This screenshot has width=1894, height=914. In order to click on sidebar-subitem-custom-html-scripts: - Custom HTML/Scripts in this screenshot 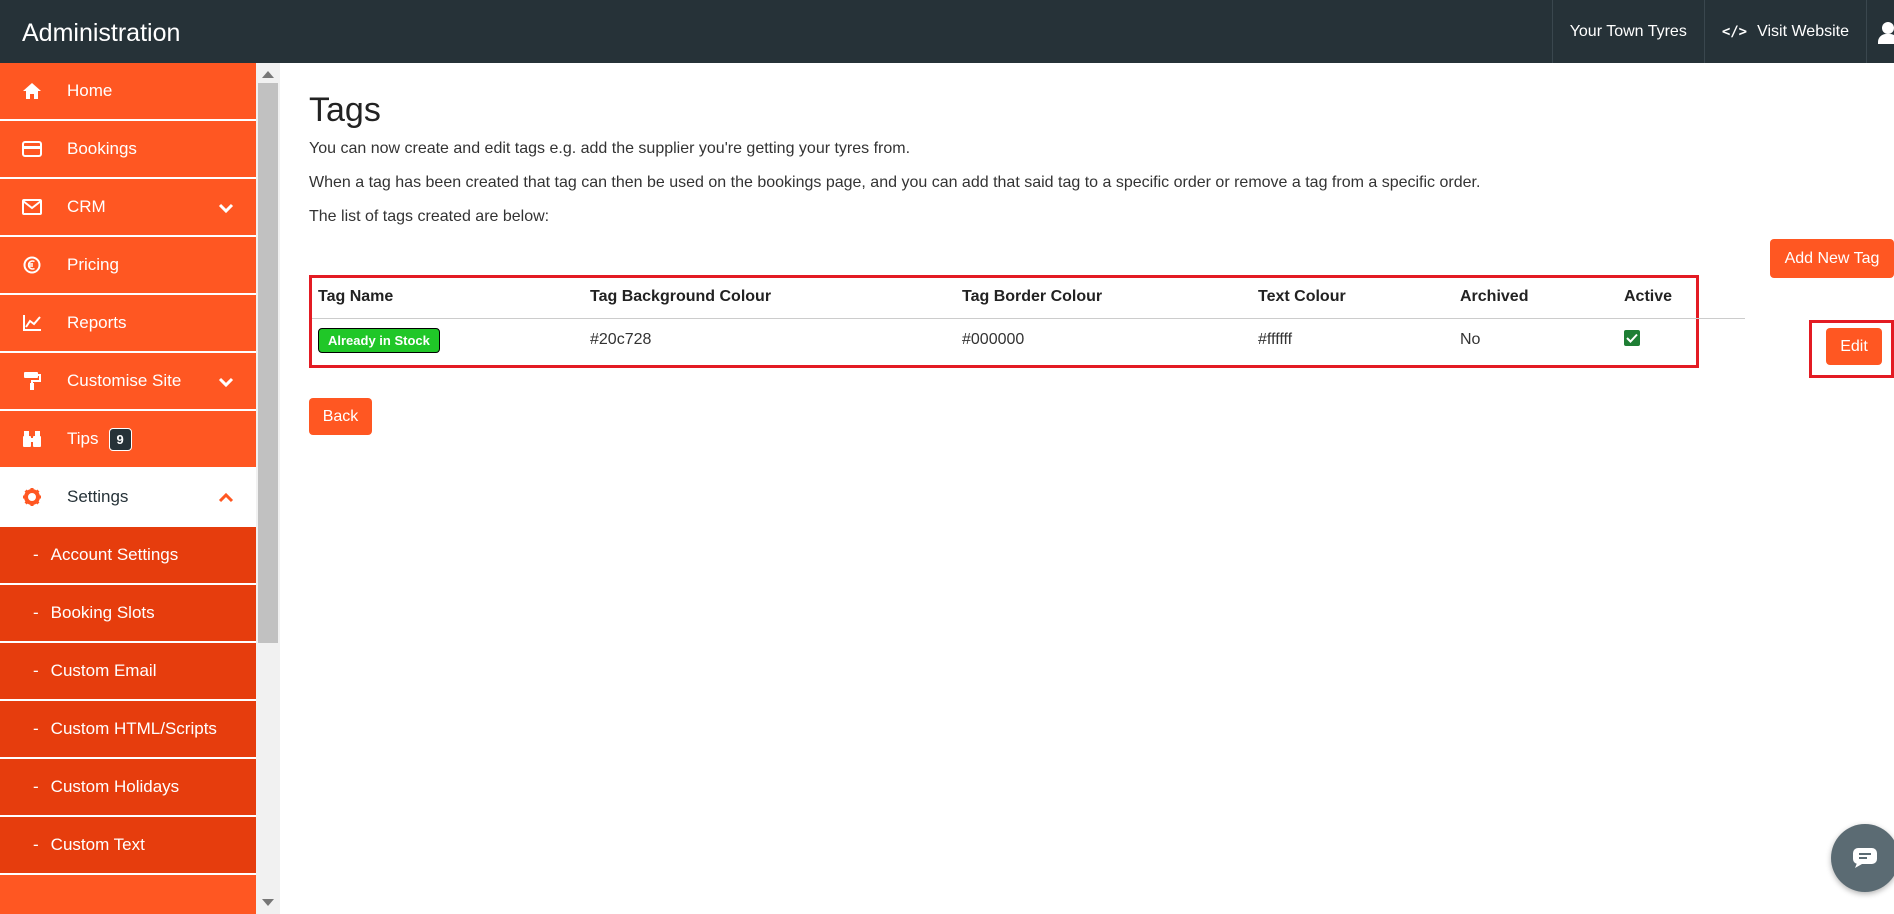, I will do `click(128, 730)`.